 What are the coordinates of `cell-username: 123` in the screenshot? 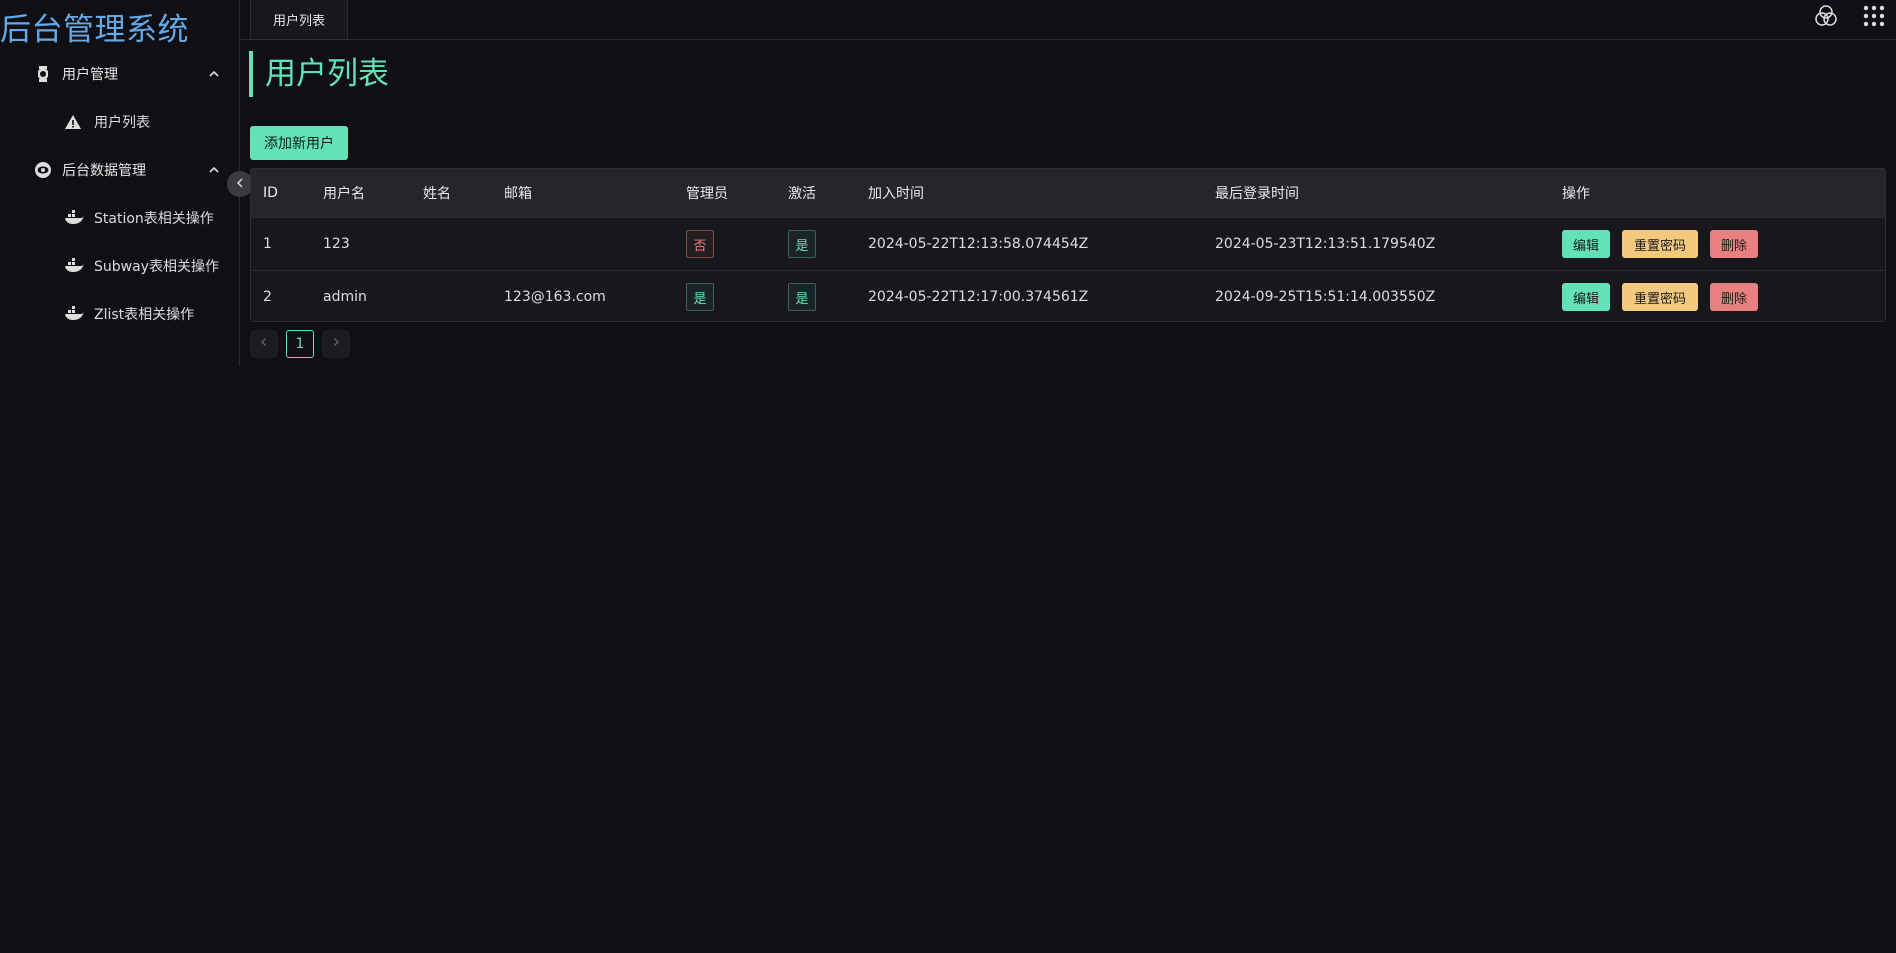 It's located at (336, 244).